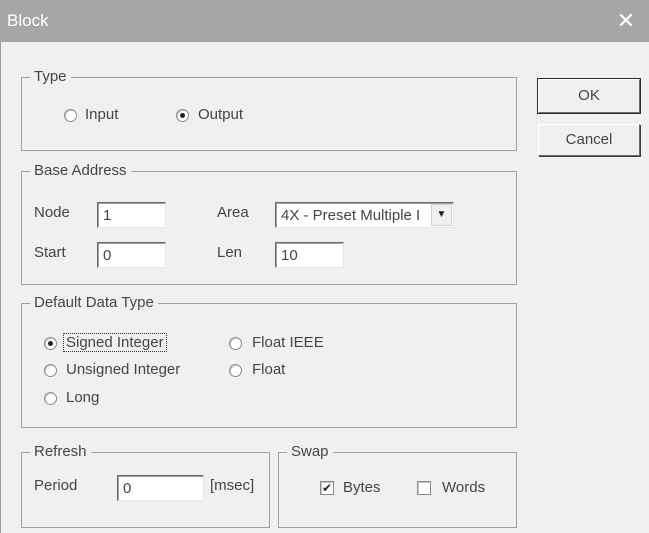 The image size is (649, 533). What do you see at coordinates (463, 488) in the screenshot?
I see `words-label: Words` at bounding box center [463, 488].